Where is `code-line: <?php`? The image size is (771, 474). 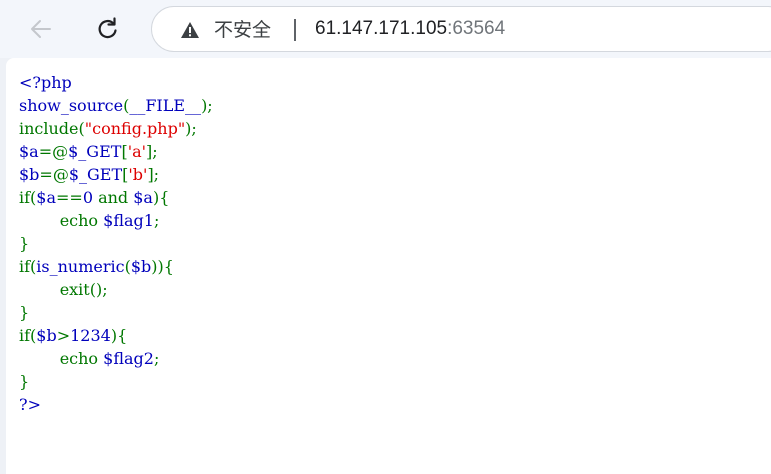
code-line: <?php is located at coordinates (116, 82).